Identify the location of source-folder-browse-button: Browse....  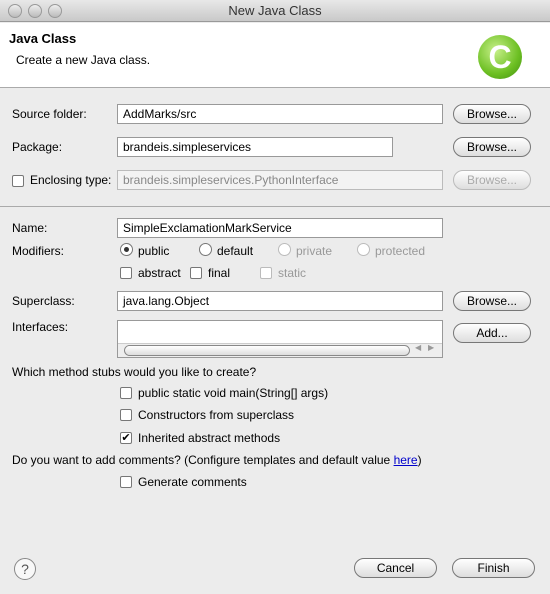
(492, 114).